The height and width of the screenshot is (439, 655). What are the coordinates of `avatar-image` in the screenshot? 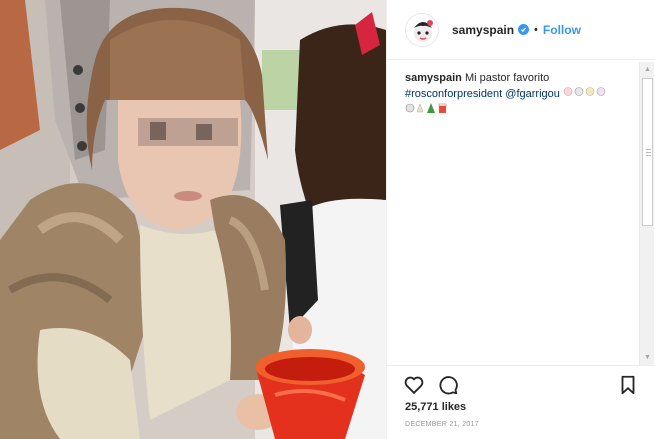 It's located at (422, 29).